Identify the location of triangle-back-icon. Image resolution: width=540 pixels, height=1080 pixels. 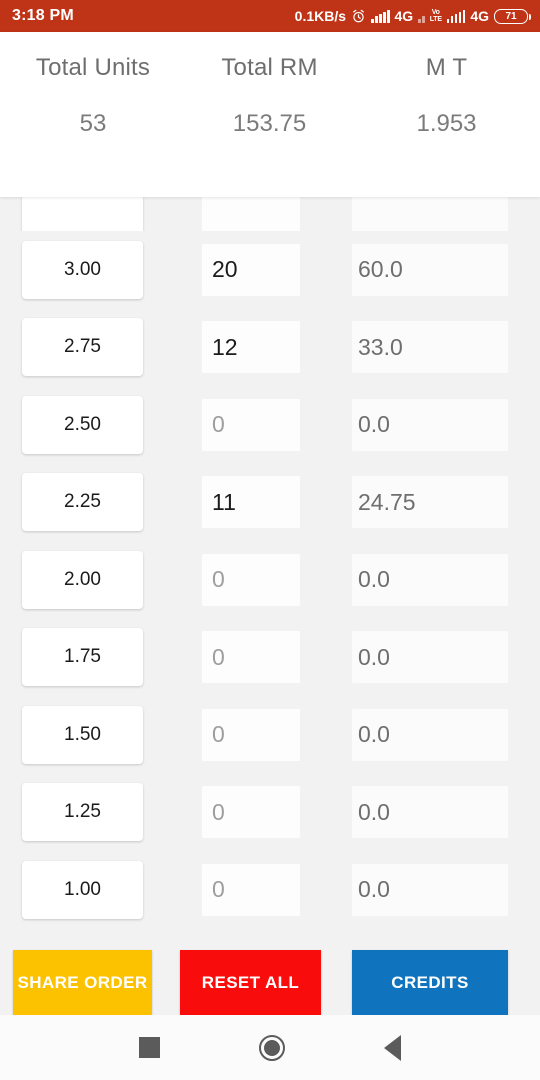
(392, 1047).